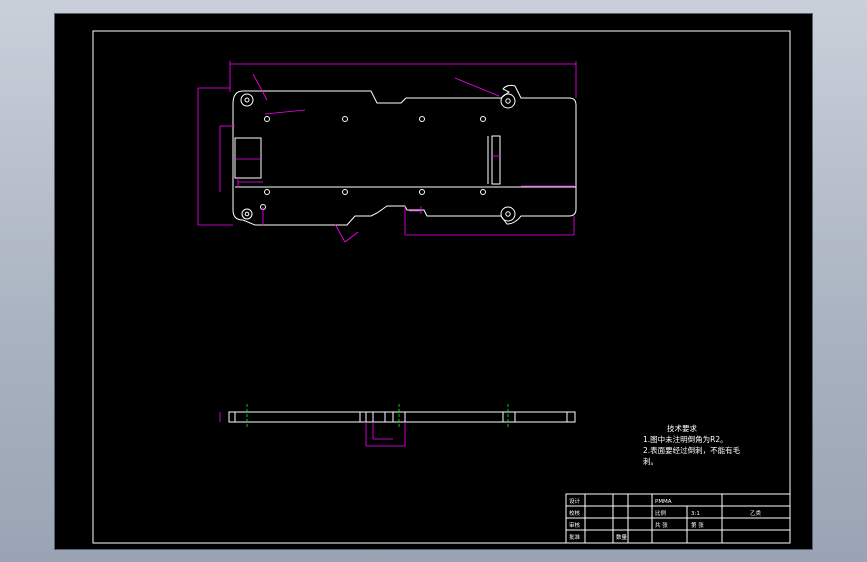 This screenshot has width=867, height=562. I want to click on tb-sheet-total: 共 张, so click(661, 525).